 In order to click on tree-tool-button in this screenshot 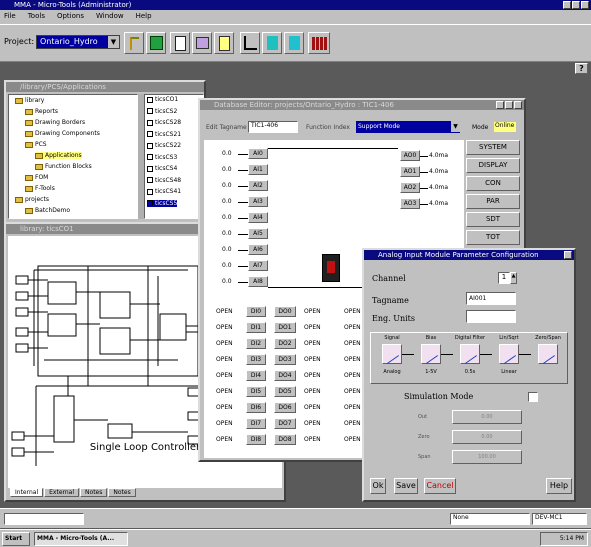, I will do `click(134, 43)`.